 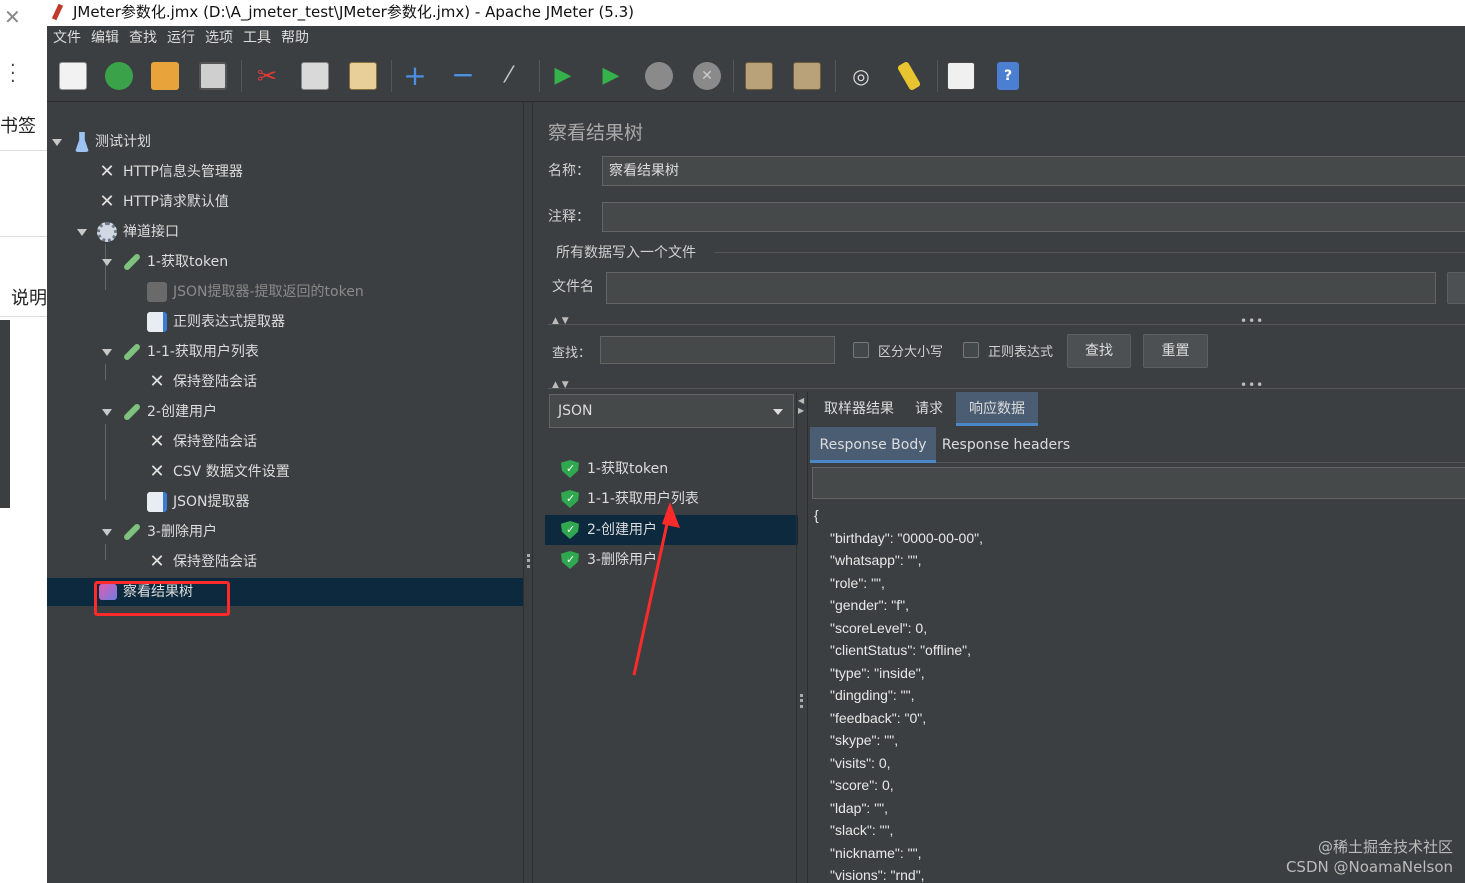 What do you see at coordinates (671, 515) in the screenshot?
I see `annotation-arrow-head` at bounding box center [671, 515].